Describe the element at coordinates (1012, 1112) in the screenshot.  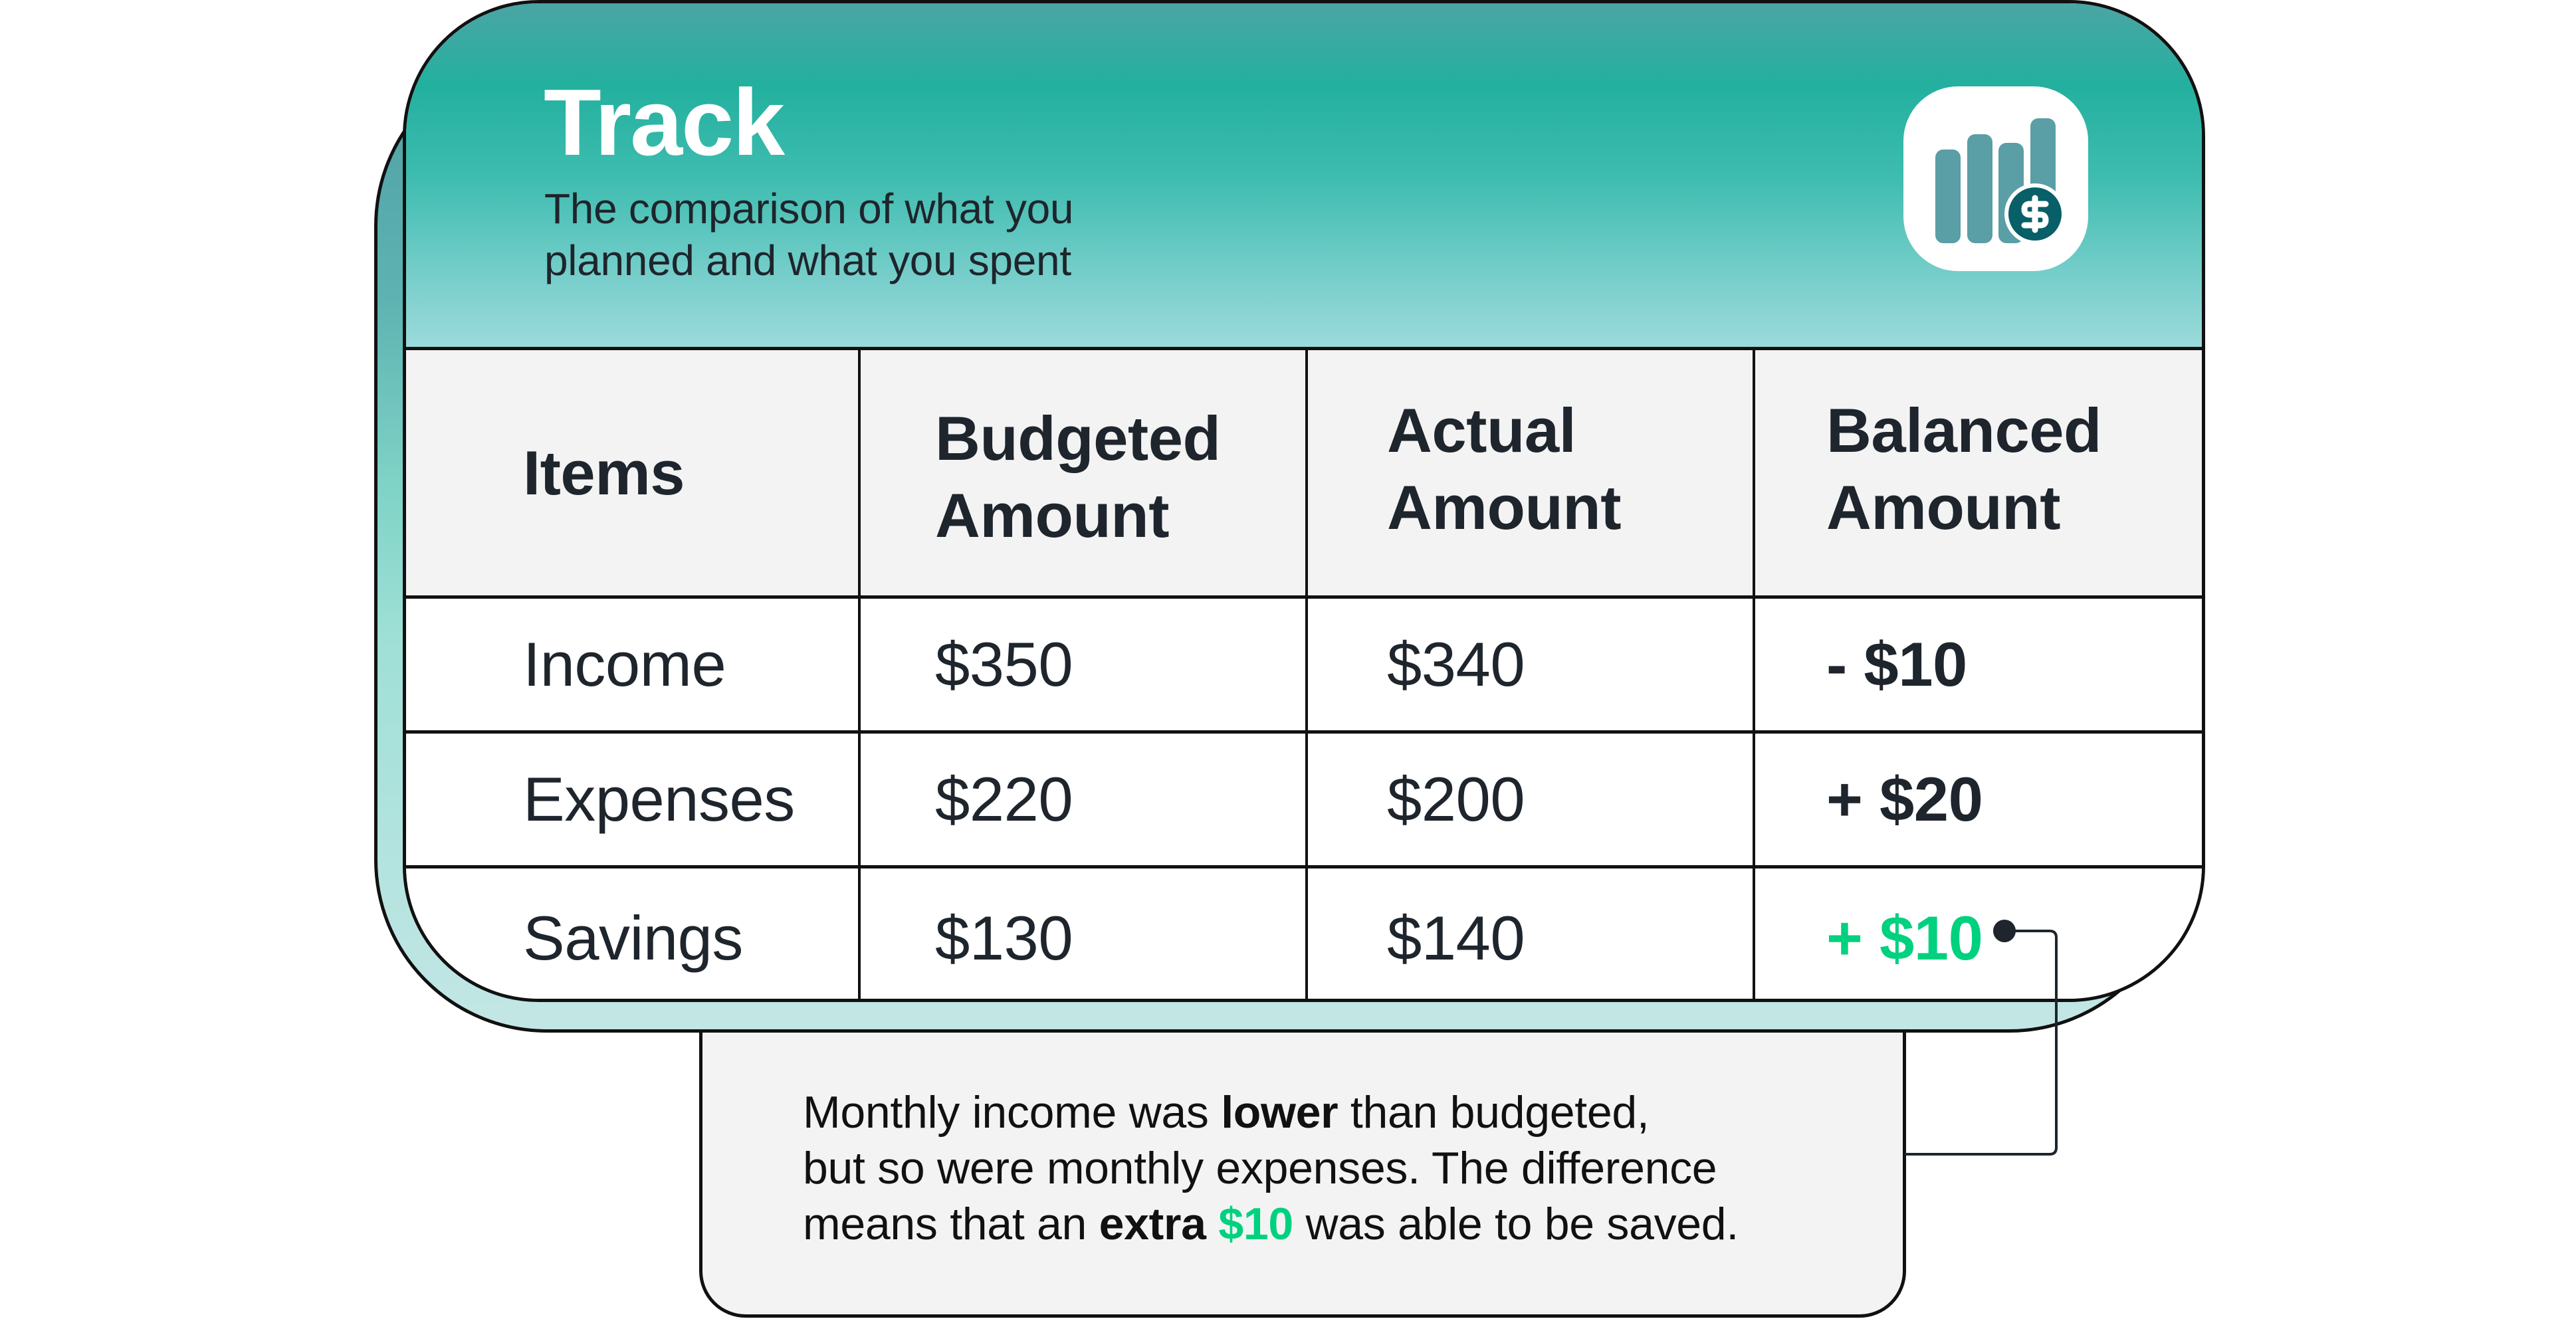
I see `callout-text-segment: Monthly income was` at that location.